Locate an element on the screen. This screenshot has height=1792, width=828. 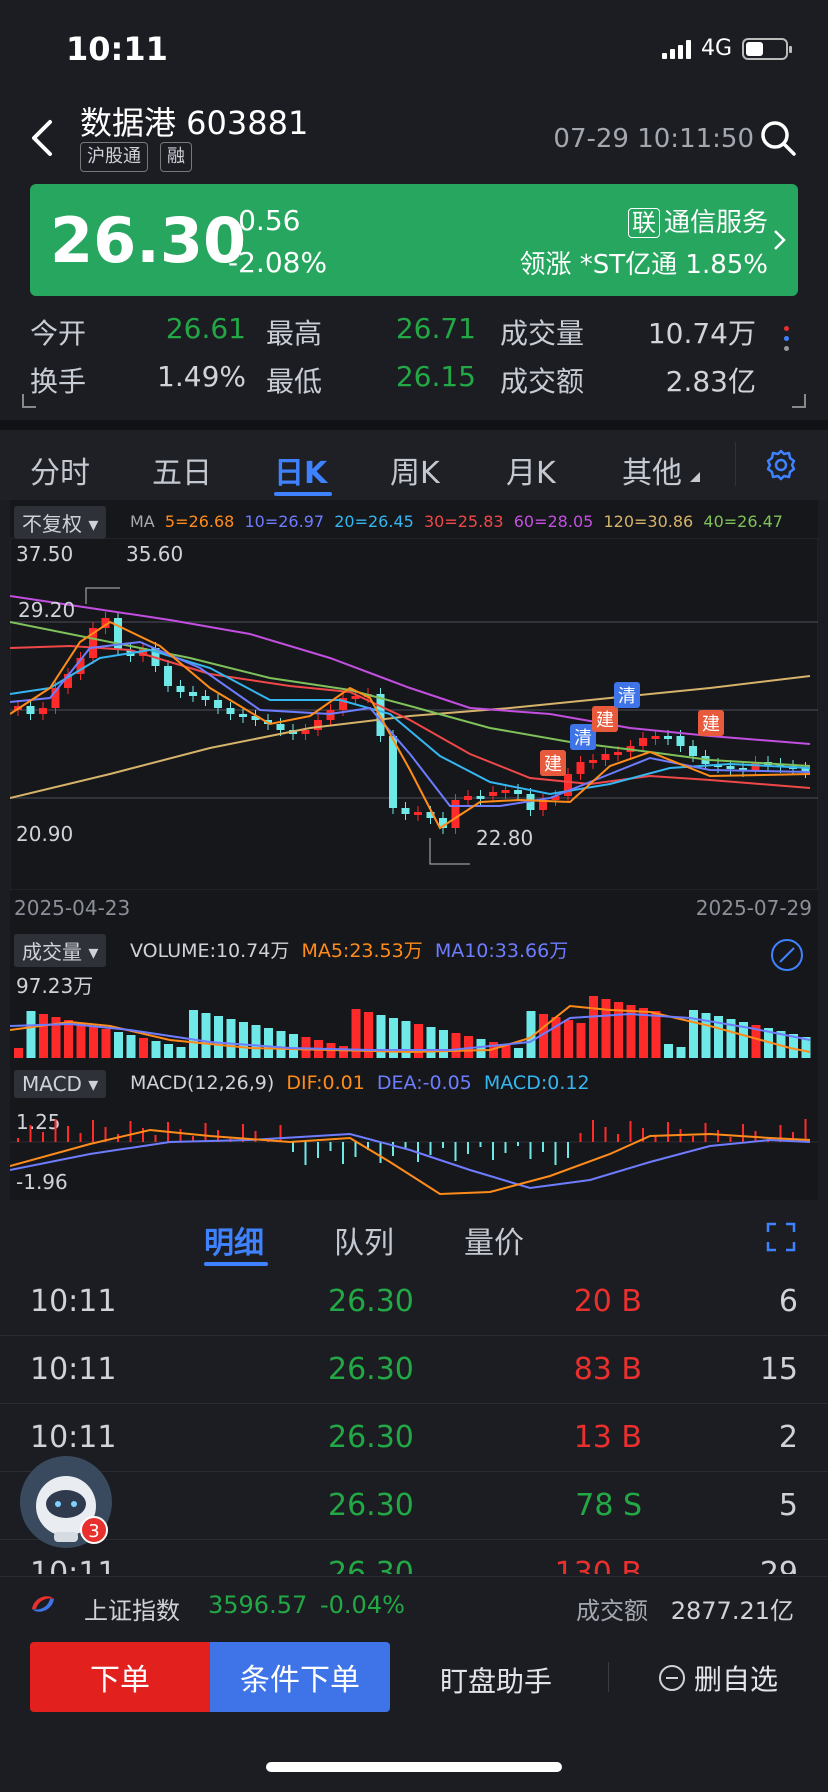
trade-count: 5 is located at coordinates (788, 1505).